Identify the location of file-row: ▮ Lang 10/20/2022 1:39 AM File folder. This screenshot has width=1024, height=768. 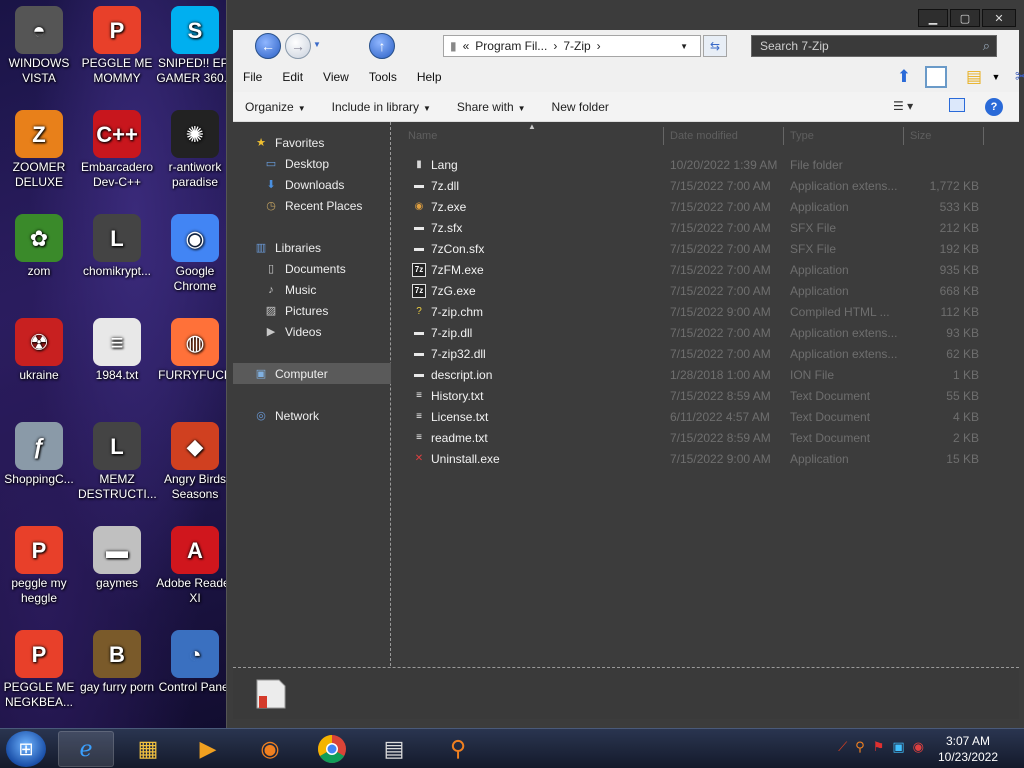
(705, 164).